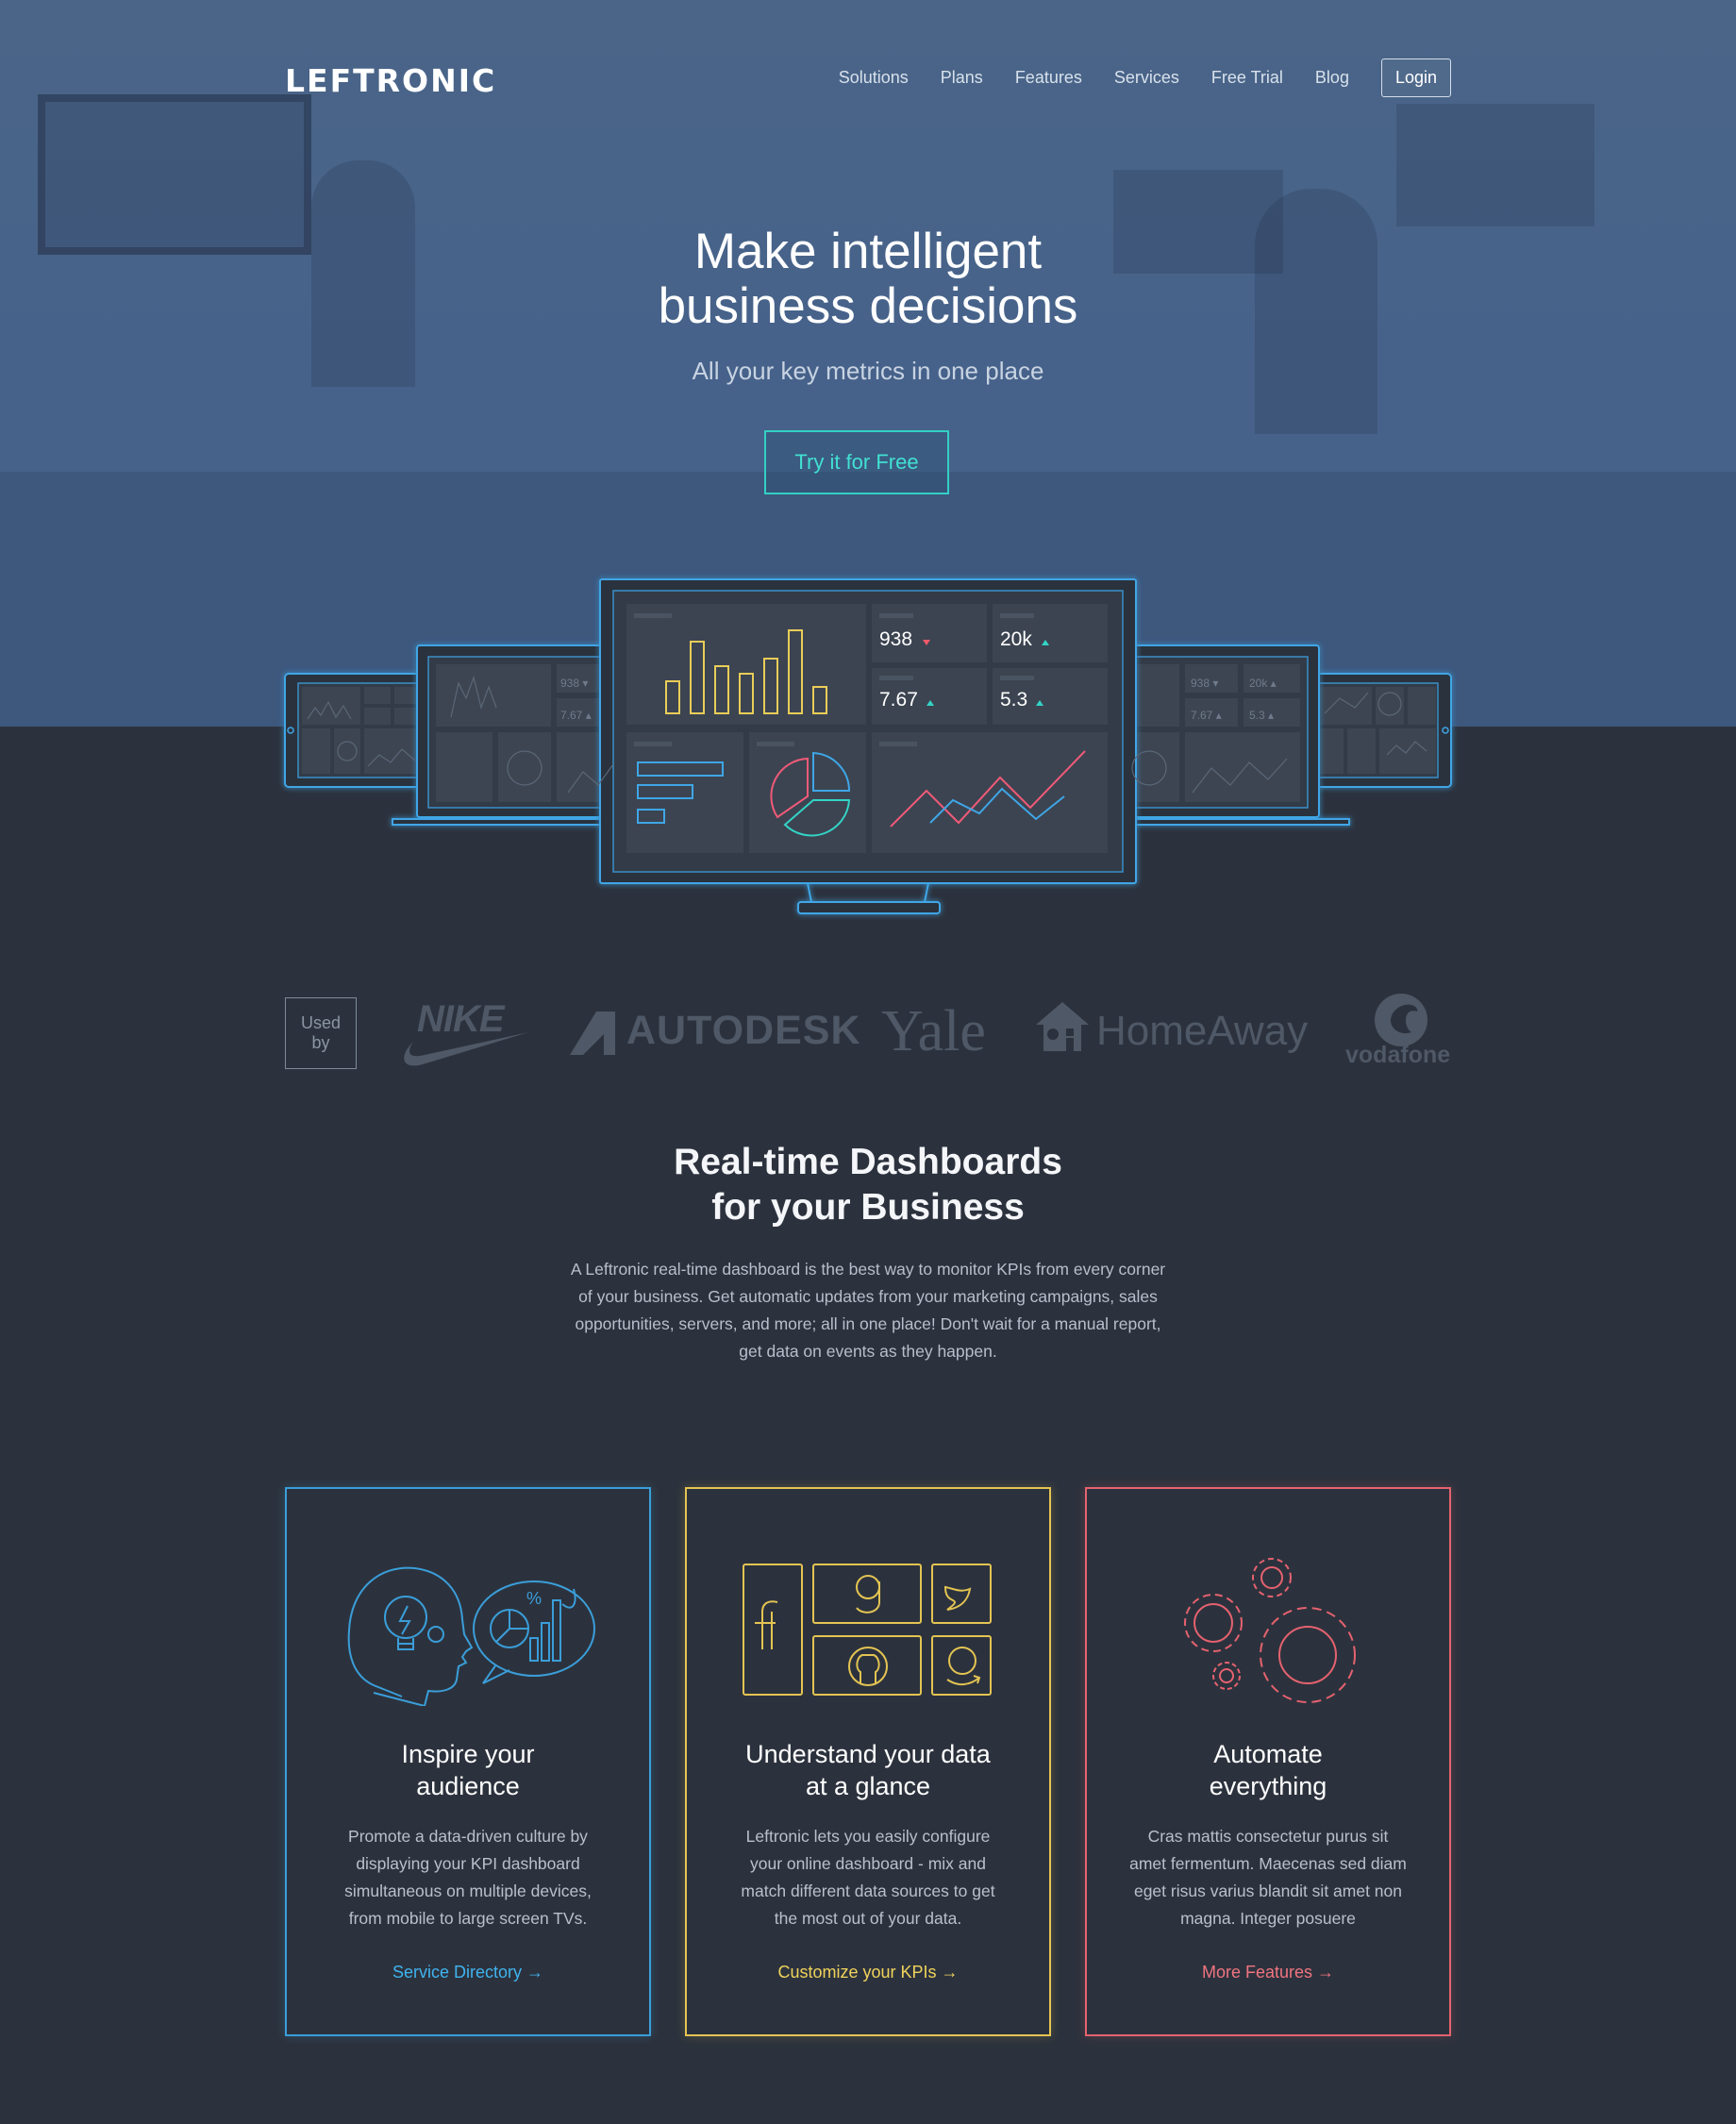 The image size is (1736, 2124). I want to click on nav-blog: Blog, so click(1332, 78).